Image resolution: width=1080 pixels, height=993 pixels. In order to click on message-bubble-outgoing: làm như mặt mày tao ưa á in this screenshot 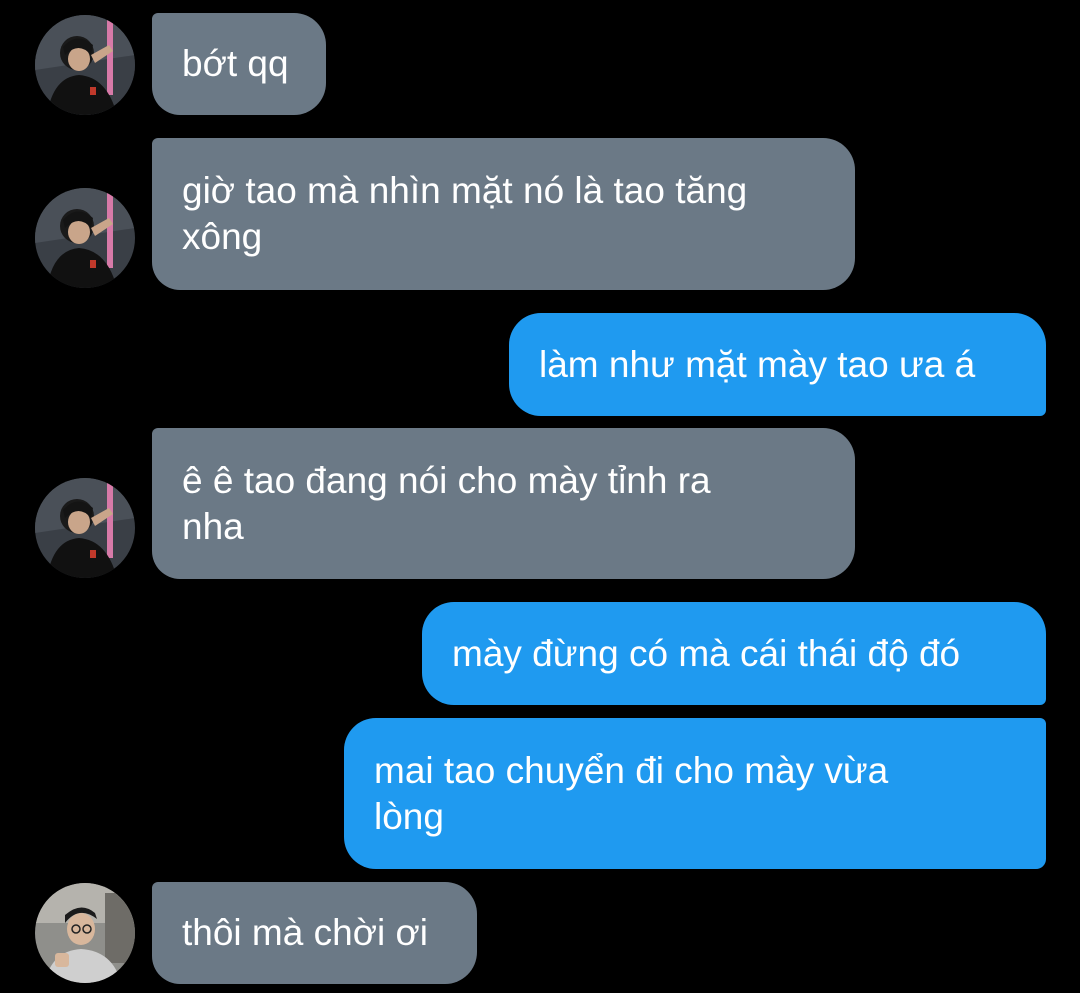, I will do `click(777, 364)`.